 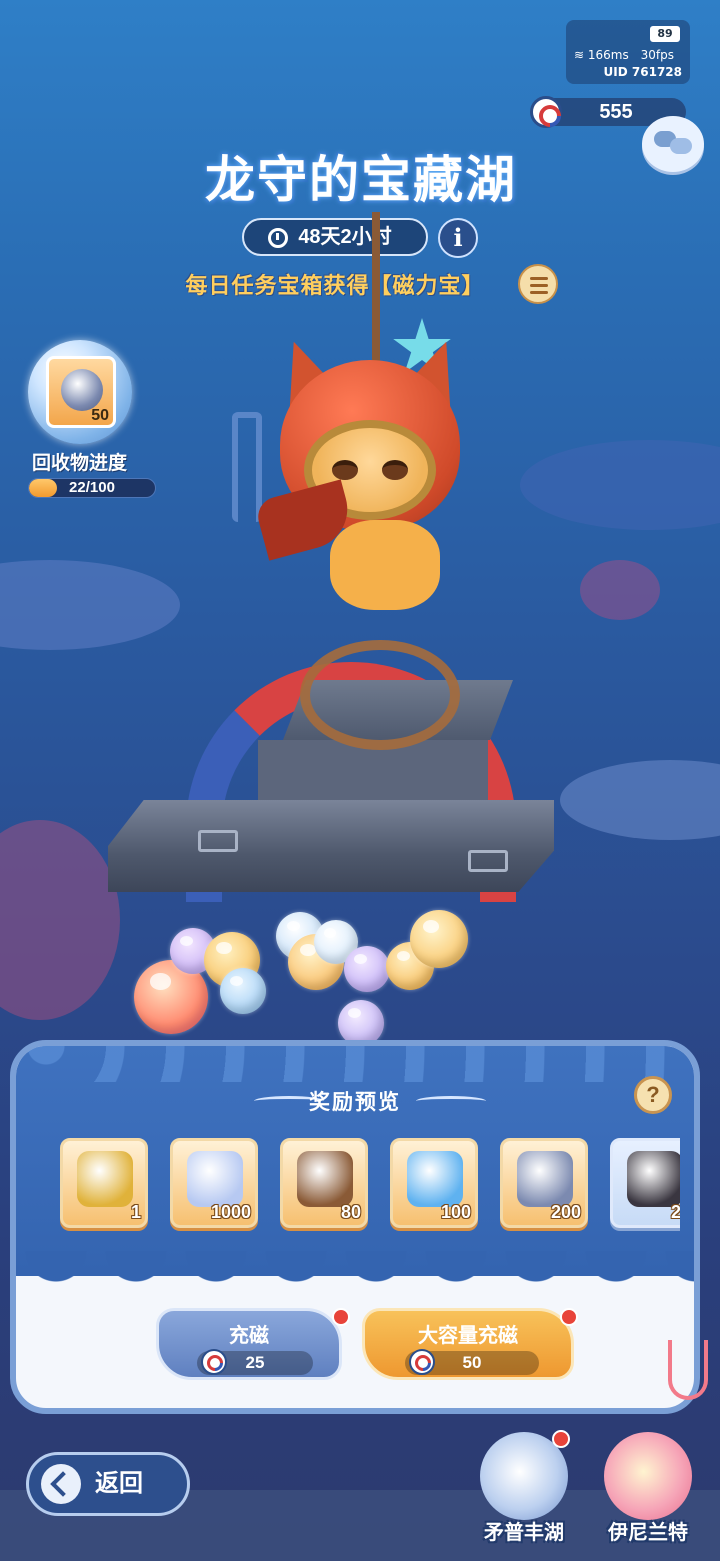 What do you see at coordinates (345, 470) in the screenshot?
I see `cat-eye-left` at bounding box center [345, 470].